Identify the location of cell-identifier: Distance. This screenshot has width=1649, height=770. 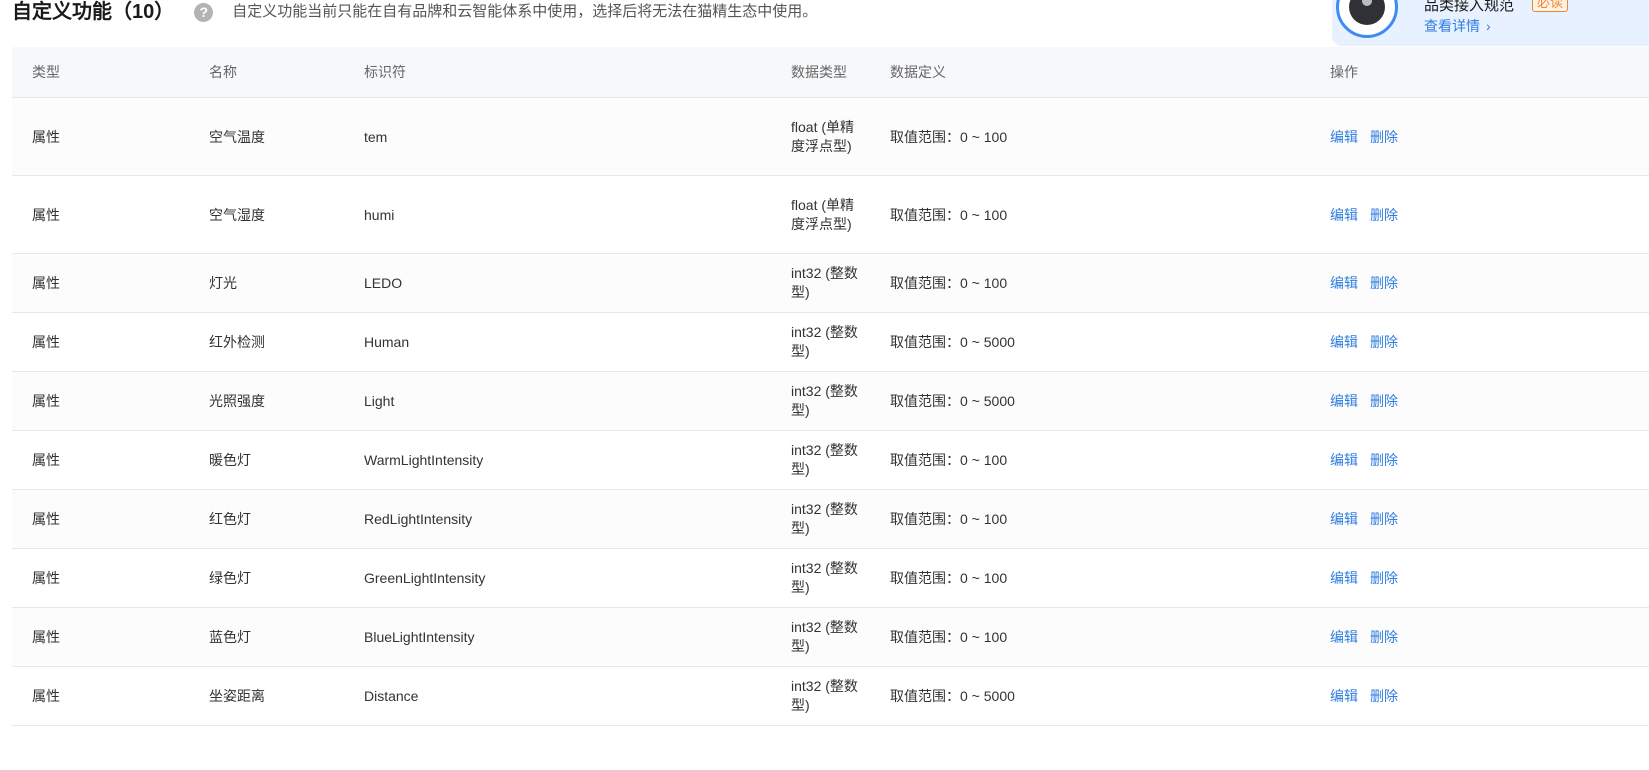
(391, 696).